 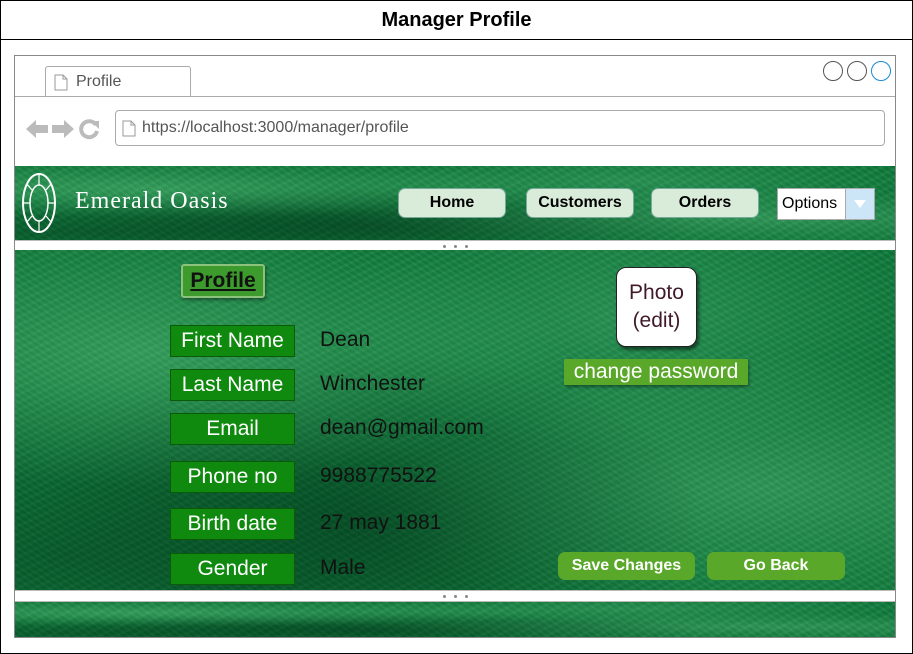 What do you see at coordinates (232, 569) in the screenshot?
I see `gender-label: Gender` at bounding box center [232, 569].